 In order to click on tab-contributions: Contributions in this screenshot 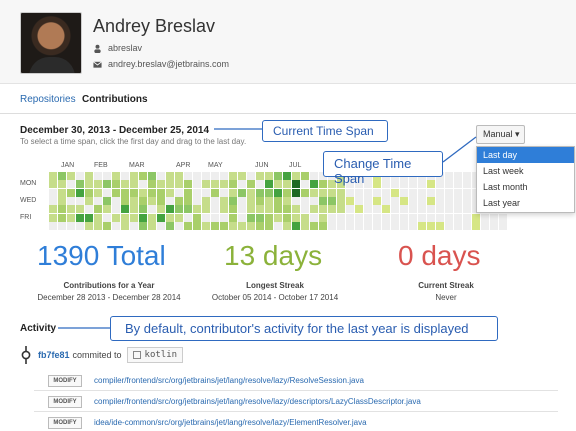, I will do `click(115, 99)`.